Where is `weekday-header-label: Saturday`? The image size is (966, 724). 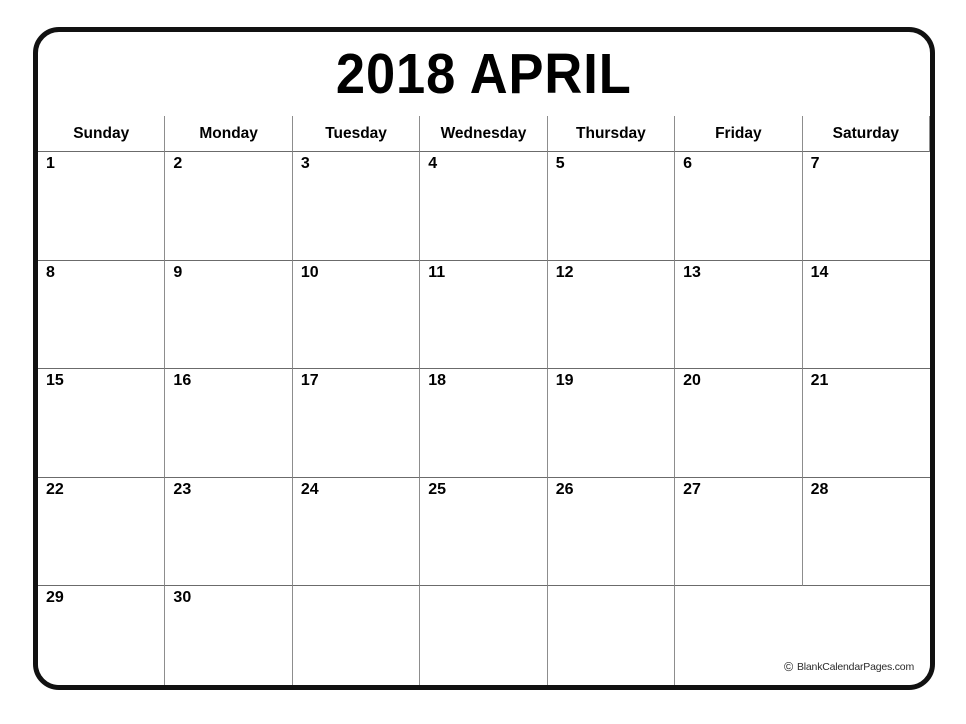
weekday-header-label: Saturday is located at coordinates (865, 133).